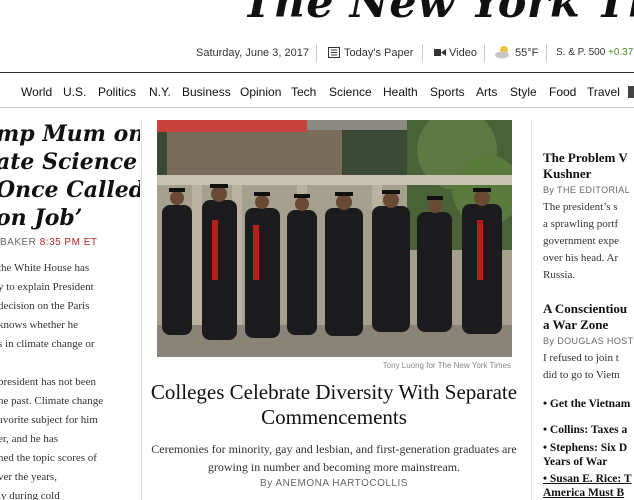 The image size is (634, 500). I want to click on video-camera-icon, so click(440, 54).